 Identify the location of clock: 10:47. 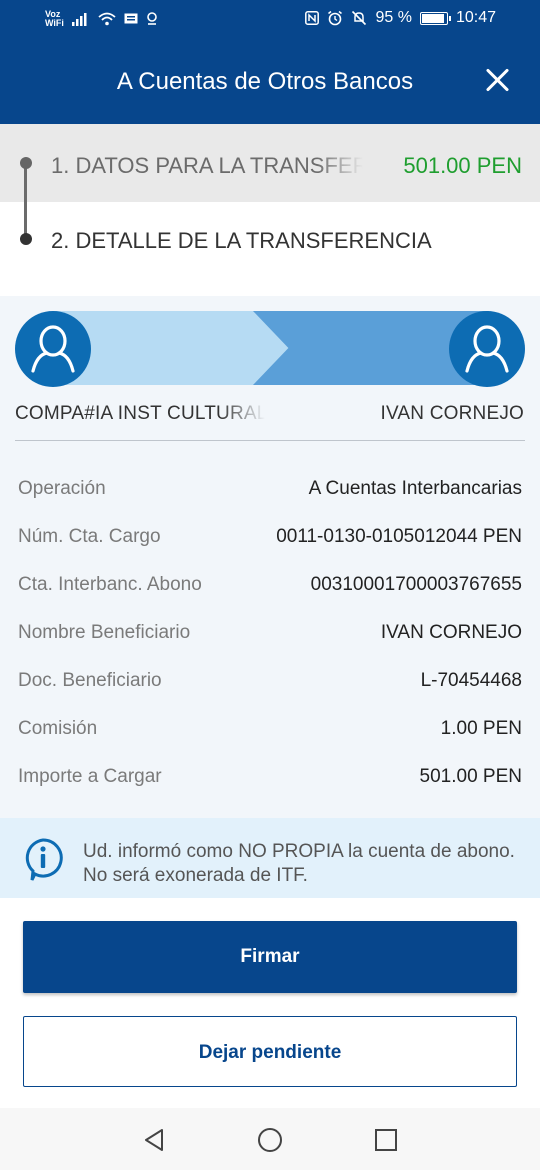
(475, 17).